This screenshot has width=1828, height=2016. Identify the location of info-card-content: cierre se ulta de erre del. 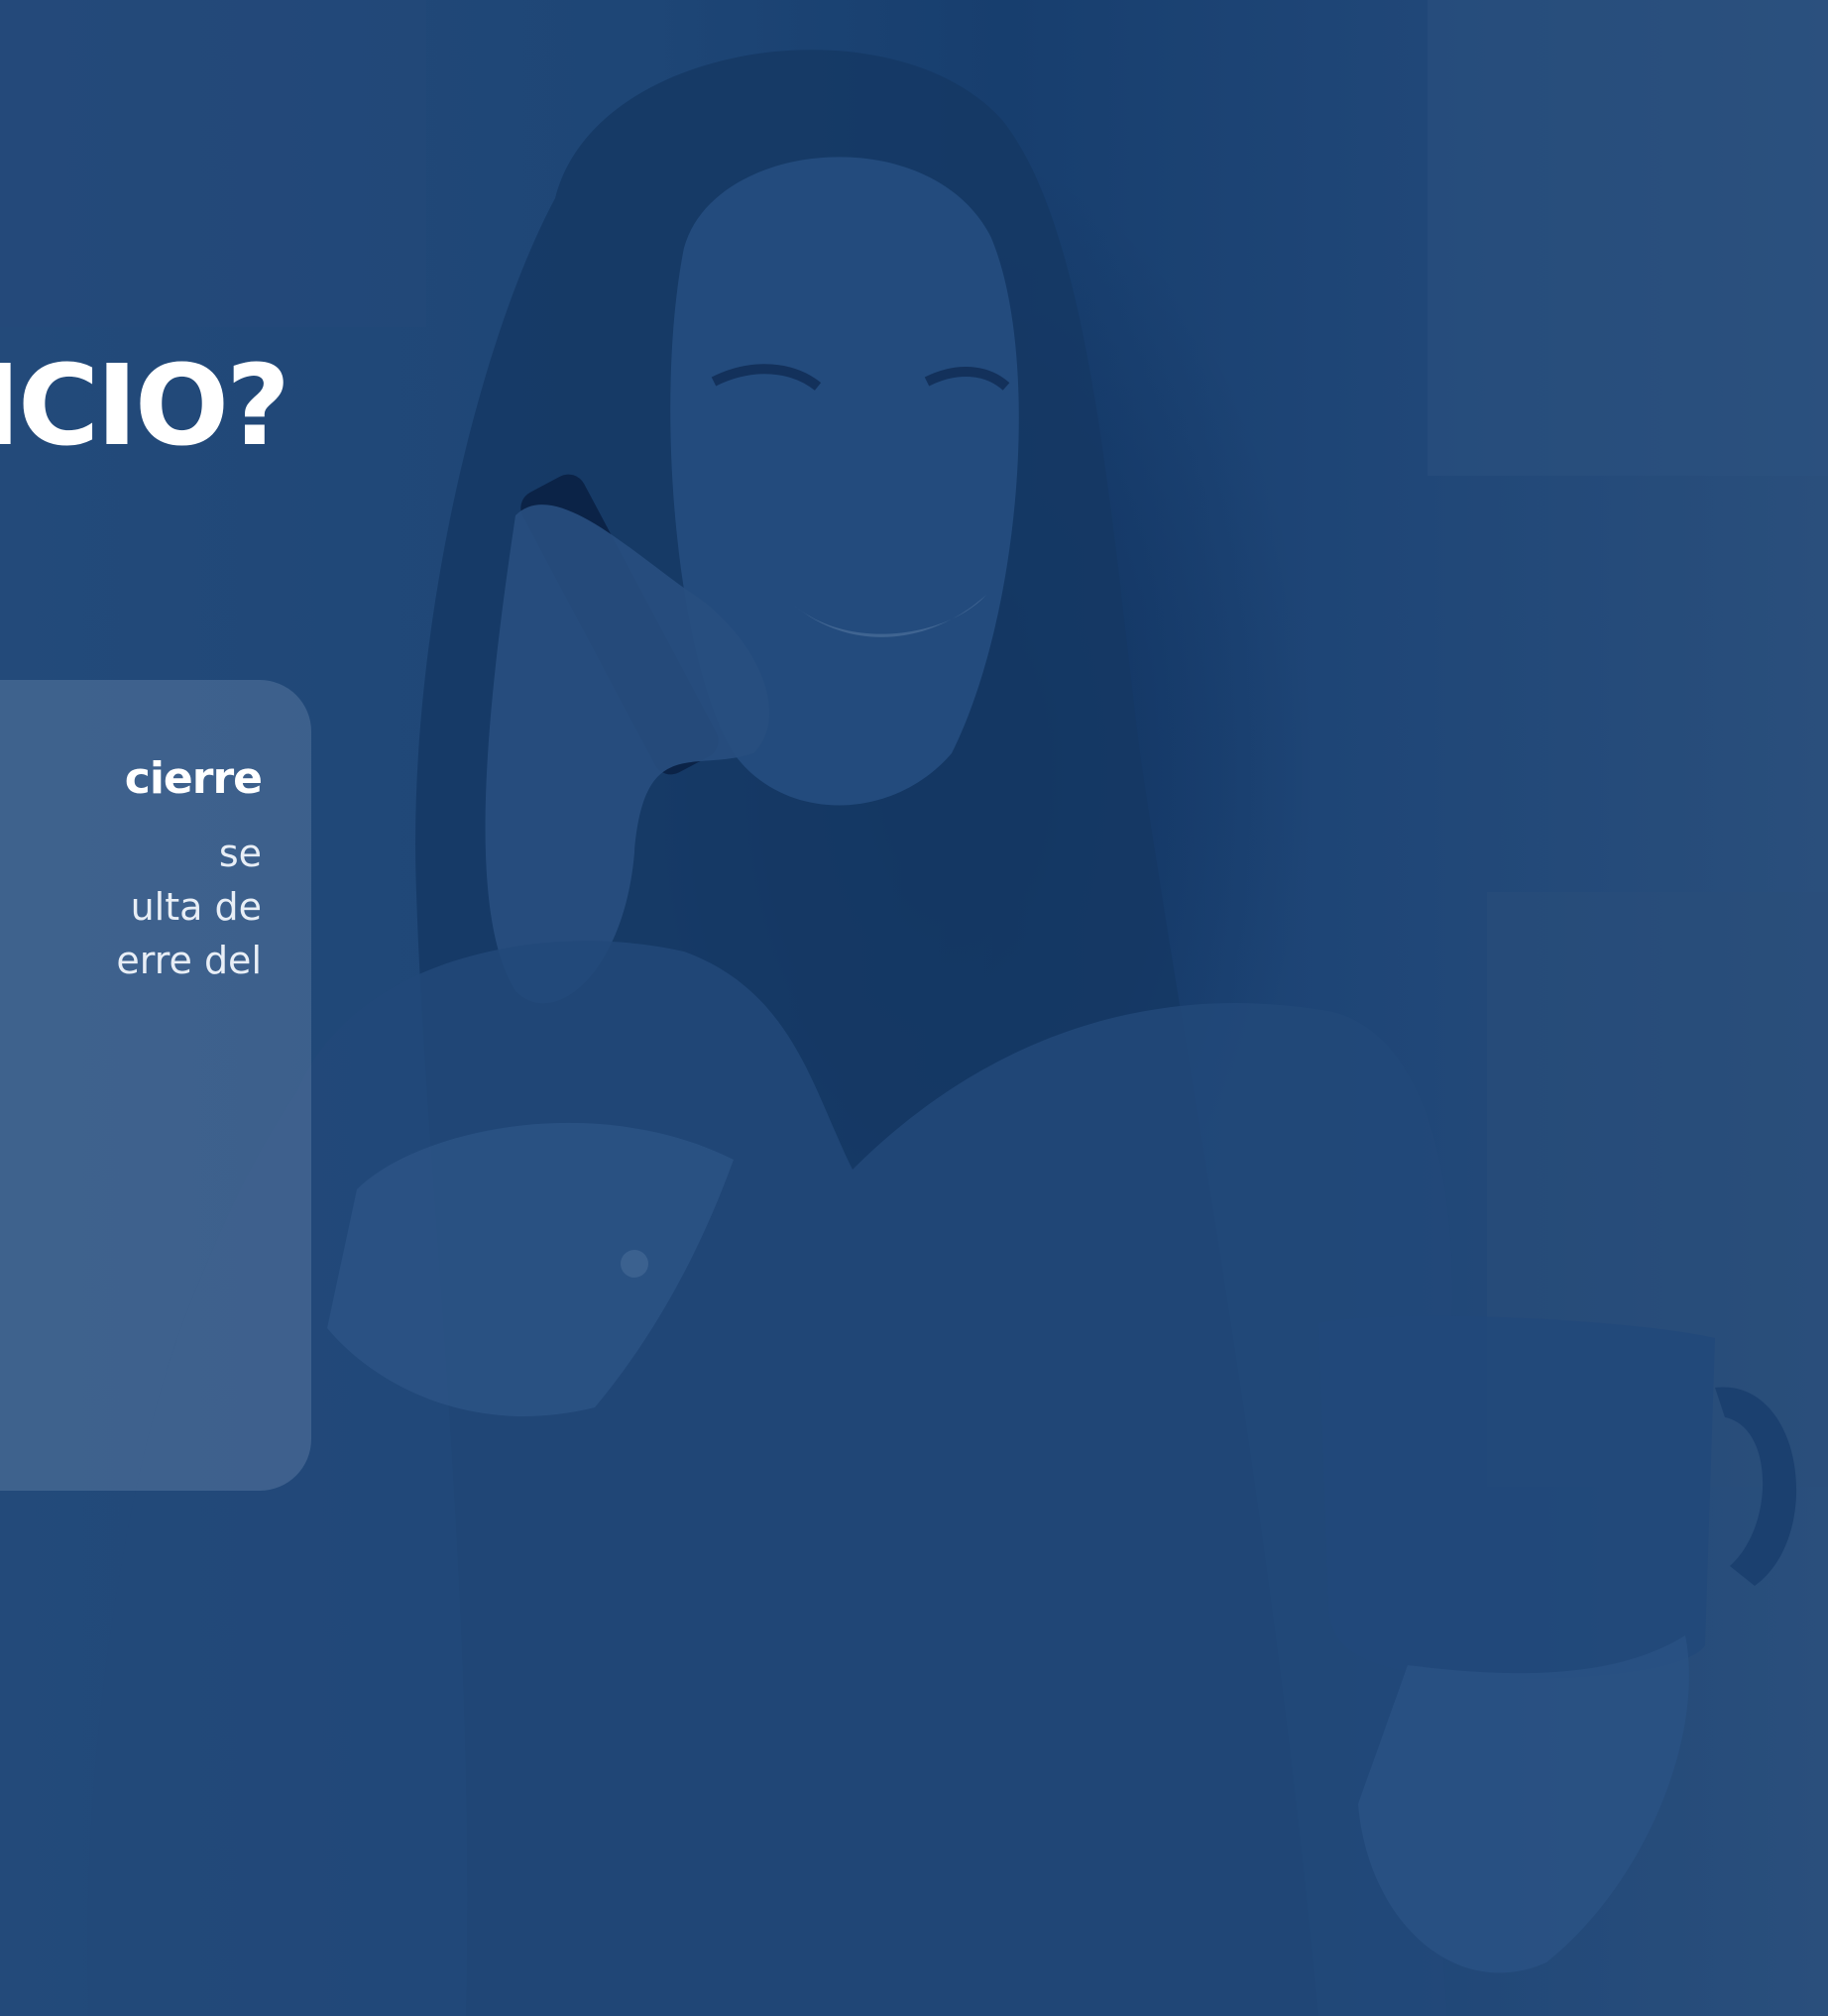
(132, 868).